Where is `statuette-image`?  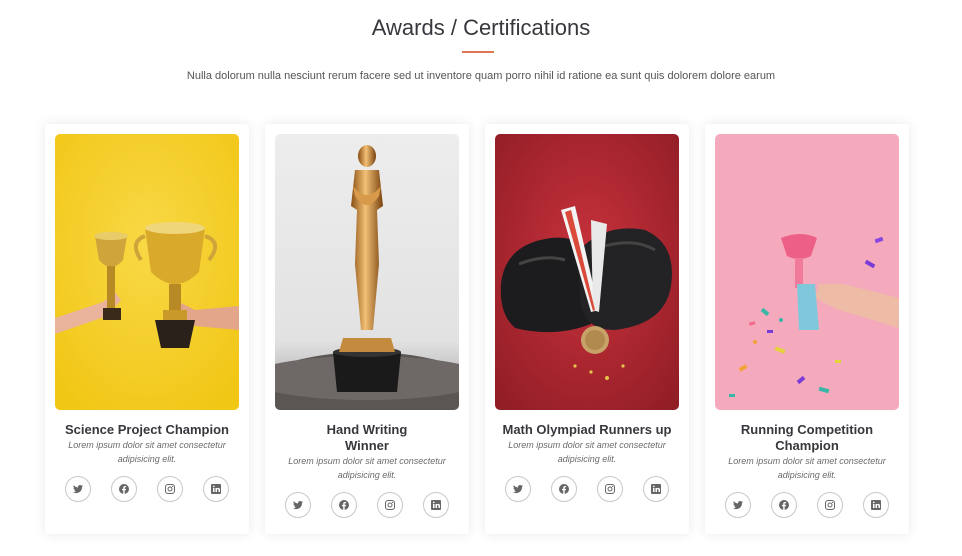 statuette-image is located at coordinates (367, 272).